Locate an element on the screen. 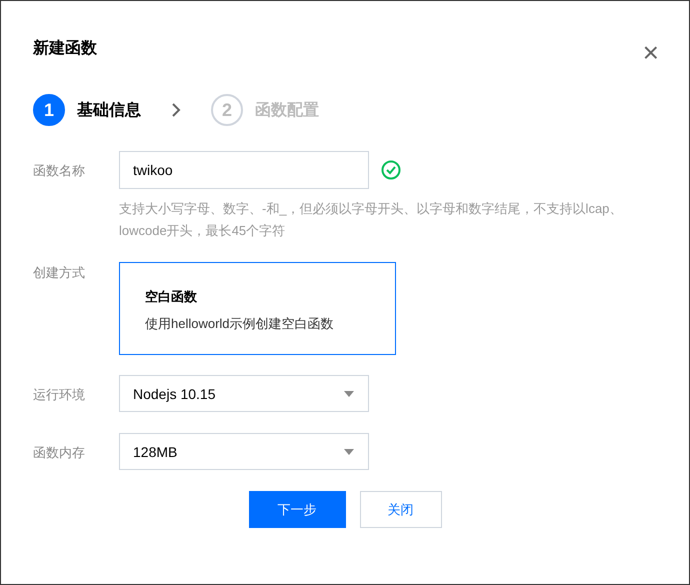  field-label: 创建方式 is located at coordinates (59, 273).